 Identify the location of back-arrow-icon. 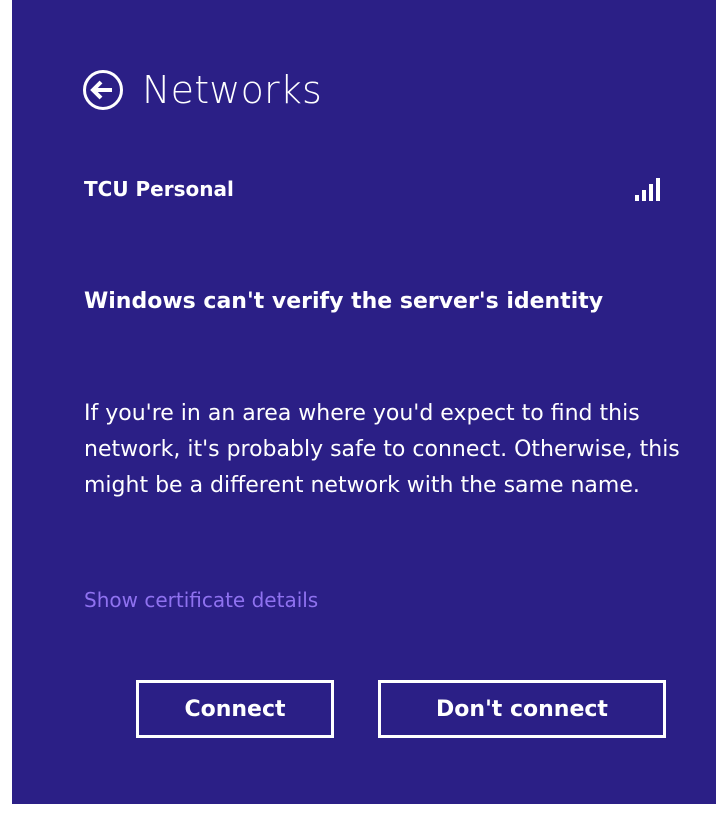
(103, 90).